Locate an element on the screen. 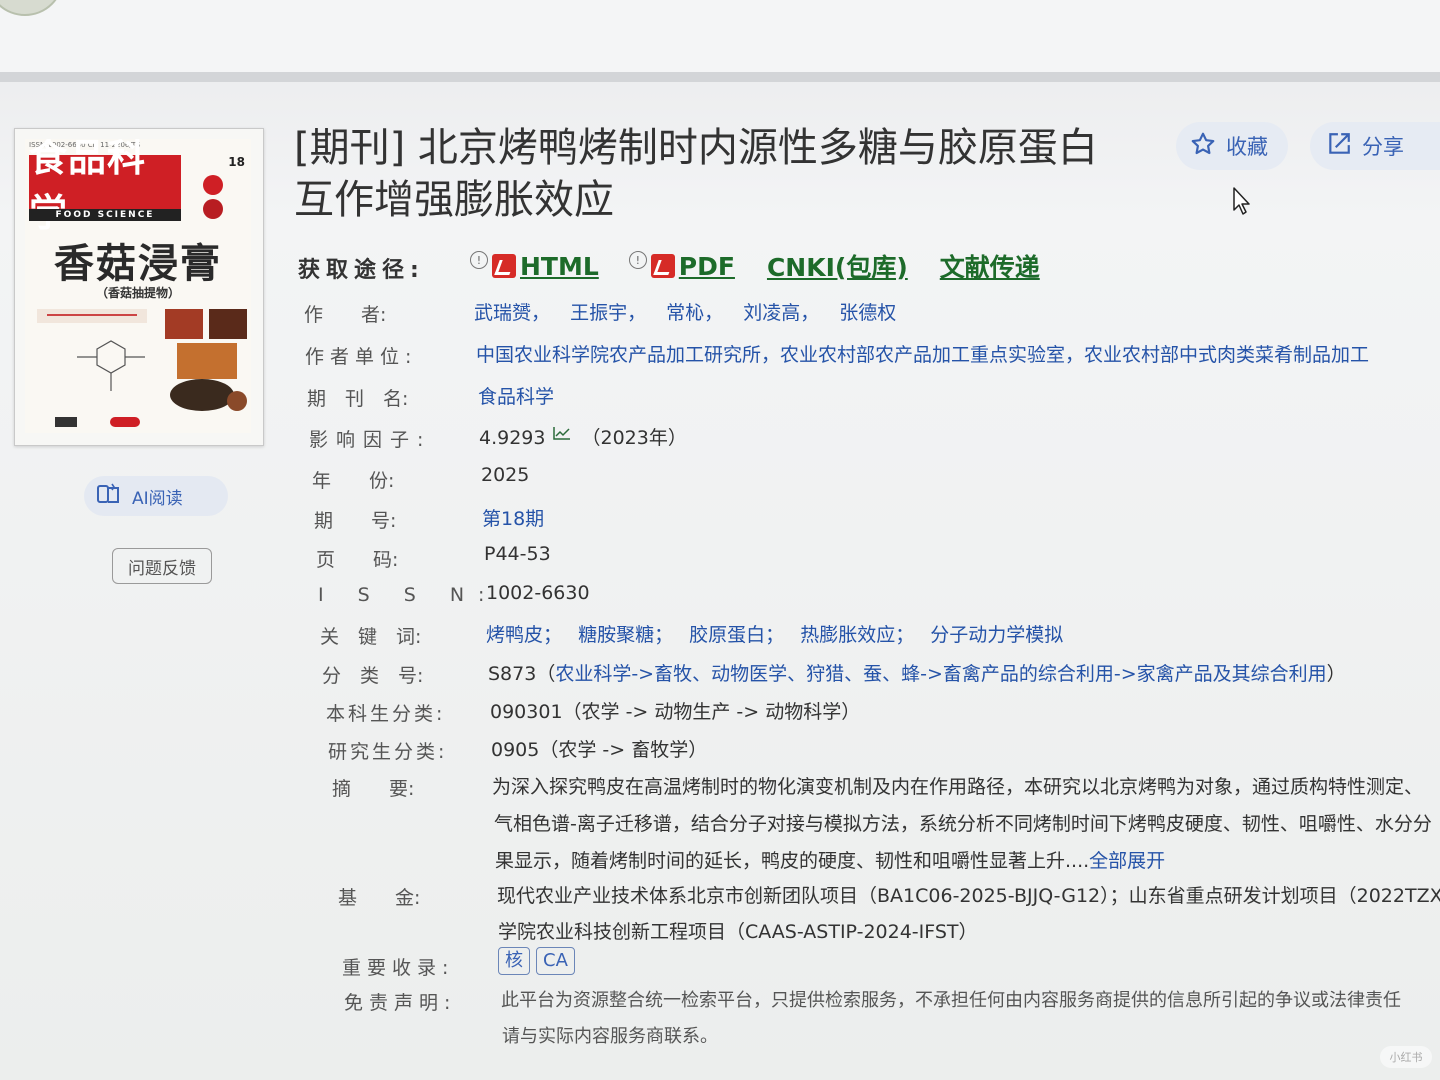 The height and width of the screenshot is (1080, 1440). ai-read-button: AI阅读 is located at coordinates (156, 496).